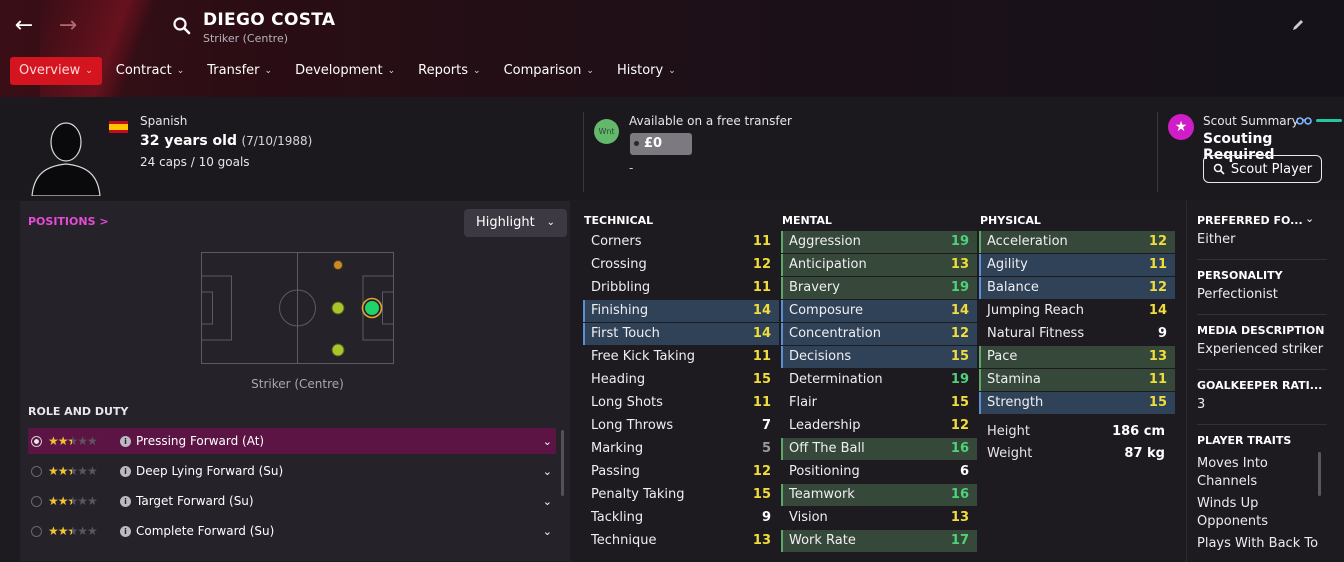 This screenshot has height=562, width=1344. Describe the element at coordinates (1201, 404) in the screenshot. I see `goalkeeper-rating: 3` at that location.